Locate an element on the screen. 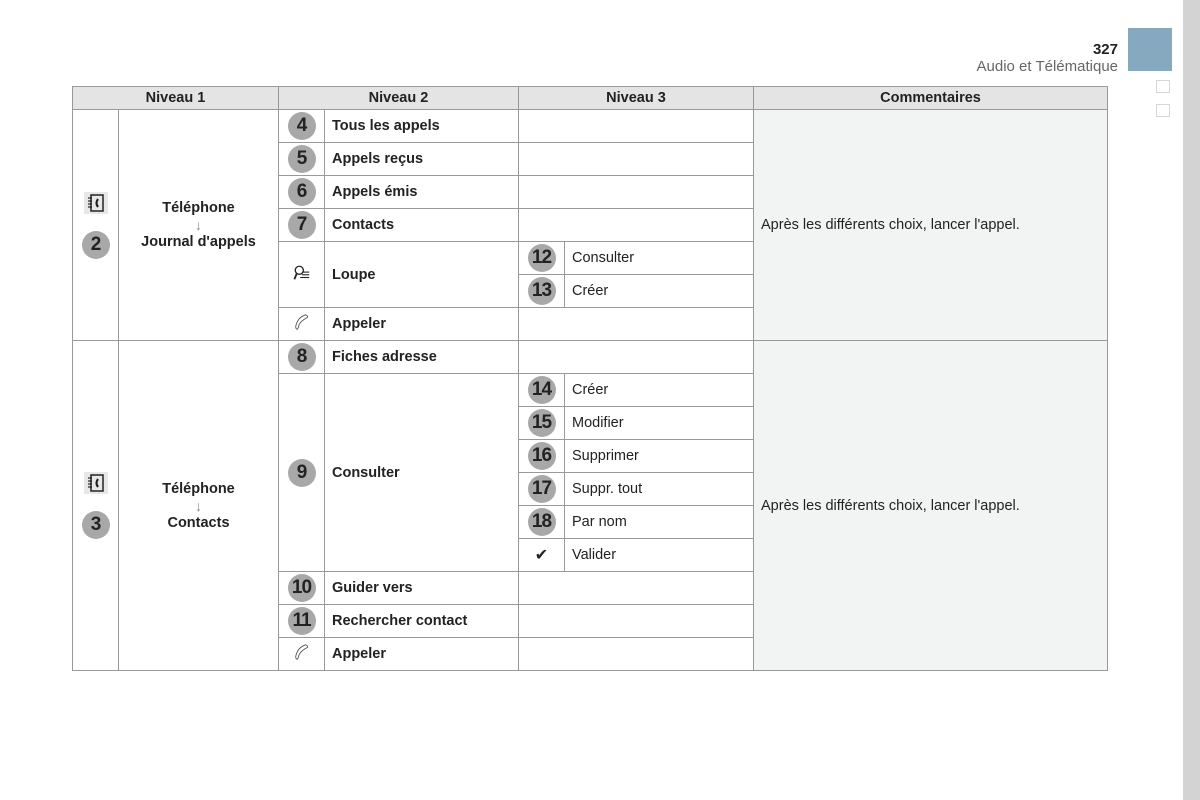 The height and width of the screenshot is (800, 1200). level3-label: Par nom is located at coordinates (659, 522).